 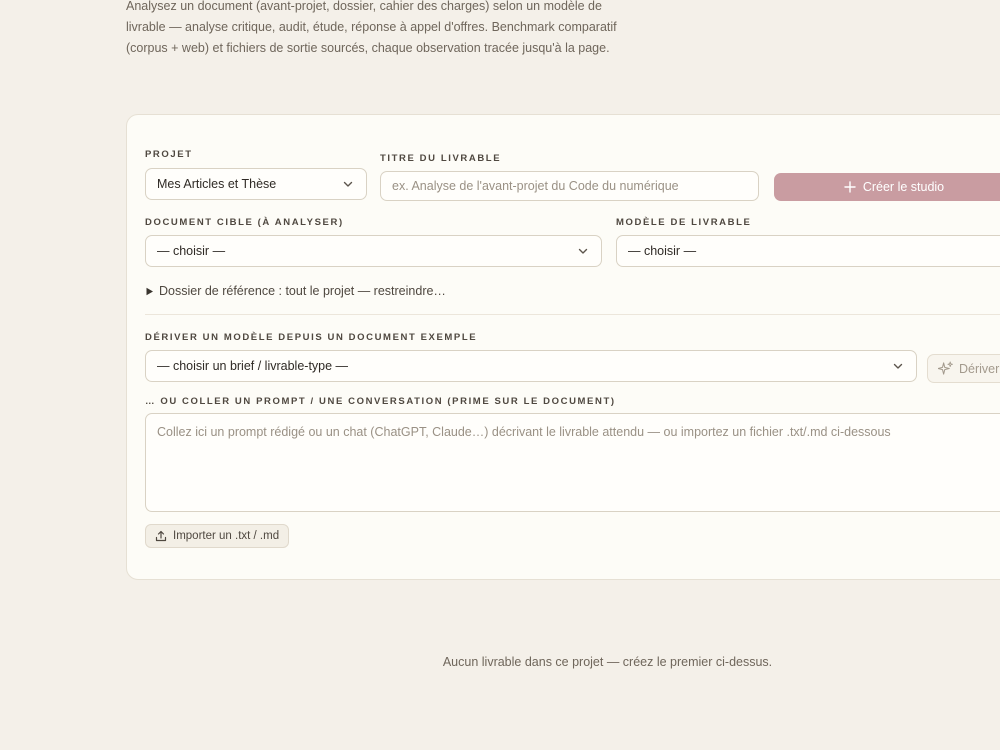 I want to click on deliverable-model-label: MODÈLE DE LIVRABLE, so click(x=684, y=222).